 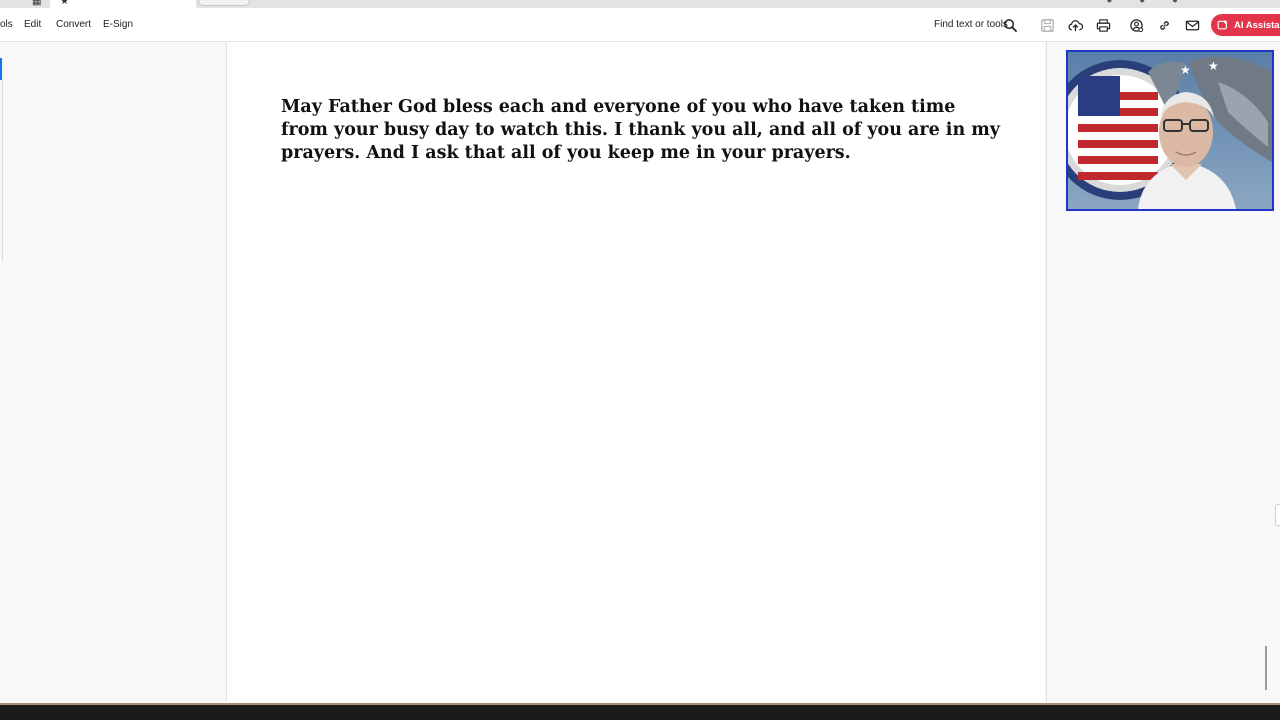 What do you see at coordinates (118, 24) in the screenshot?
I see `menu-esign: E-Sign` at bounding box center [118, 24].